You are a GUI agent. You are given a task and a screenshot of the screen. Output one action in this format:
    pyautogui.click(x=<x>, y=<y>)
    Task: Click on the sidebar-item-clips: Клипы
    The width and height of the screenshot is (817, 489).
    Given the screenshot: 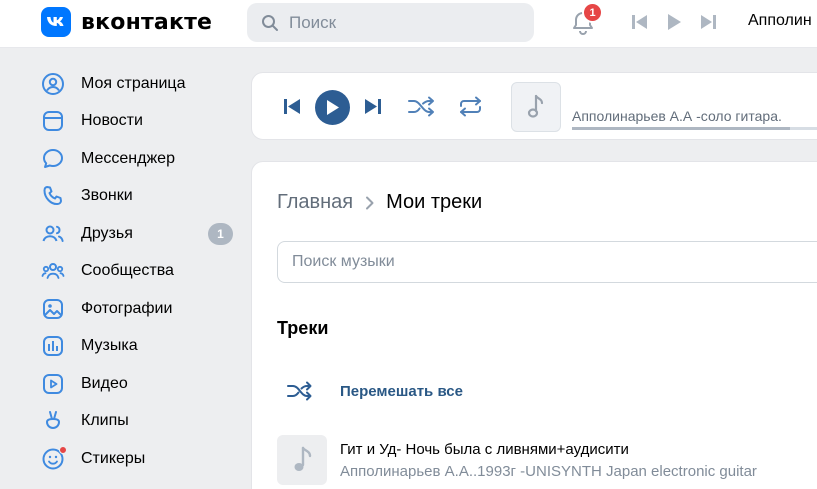 What is the action you would take?
    pyautogui.click(x=138, y=422)
    